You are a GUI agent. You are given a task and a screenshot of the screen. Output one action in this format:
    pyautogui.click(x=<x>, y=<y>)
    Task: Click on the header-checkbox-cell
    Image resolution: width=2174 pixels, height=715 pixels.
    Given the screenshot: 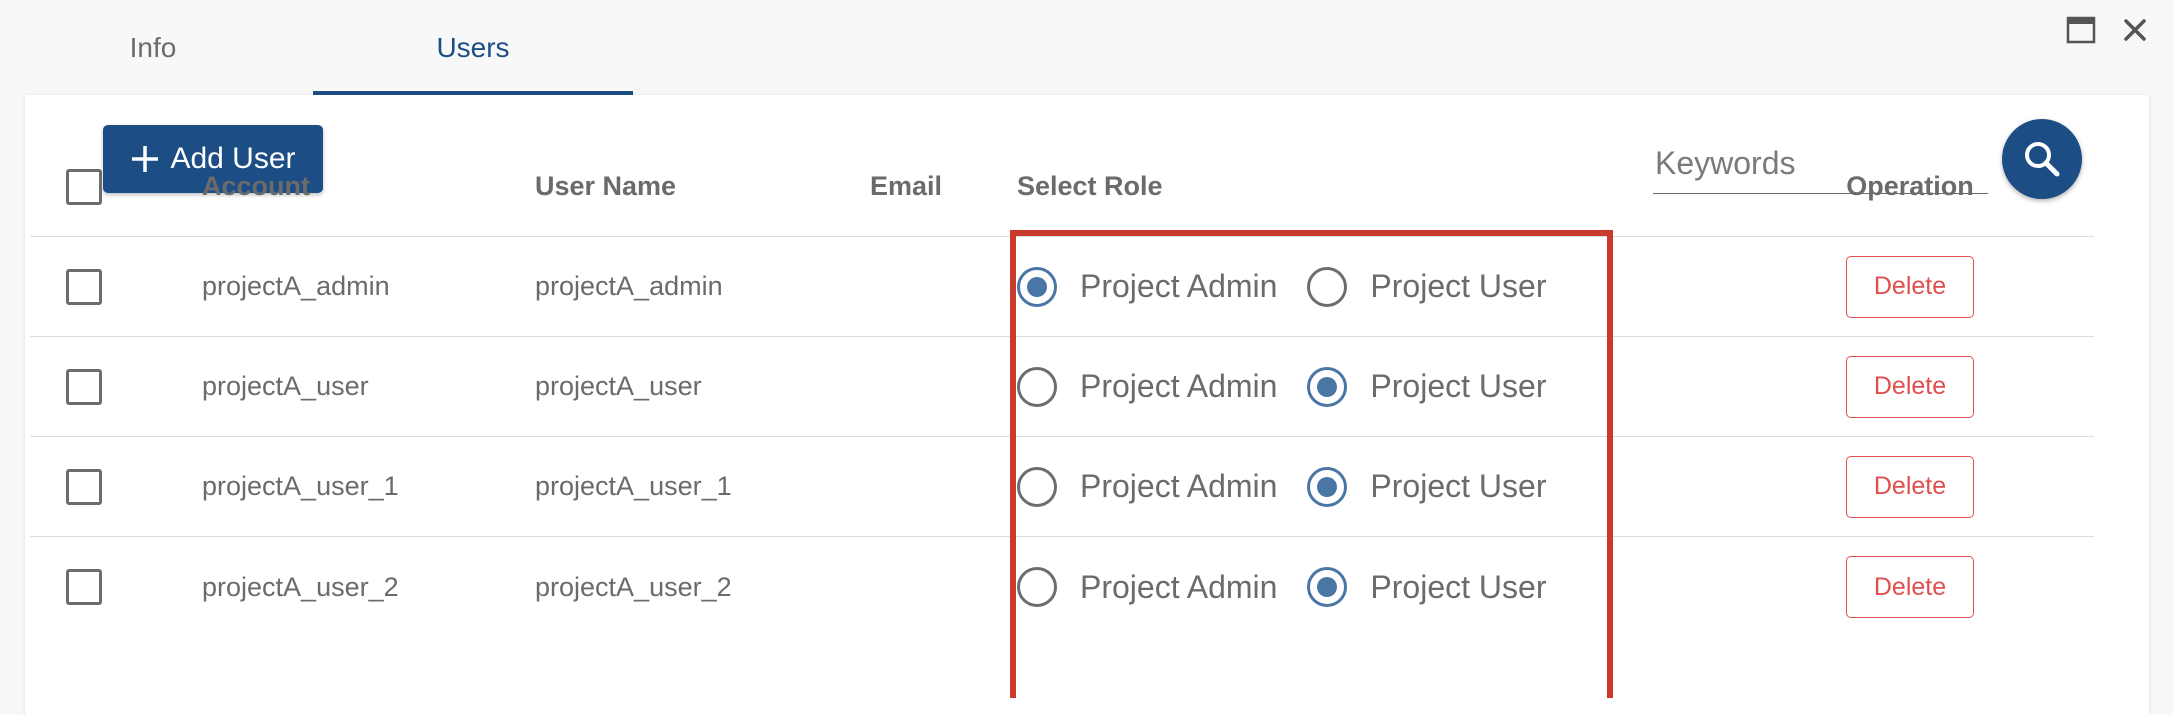 What is the action you would take?
    pyautogui.click(x=86, y=186)
    